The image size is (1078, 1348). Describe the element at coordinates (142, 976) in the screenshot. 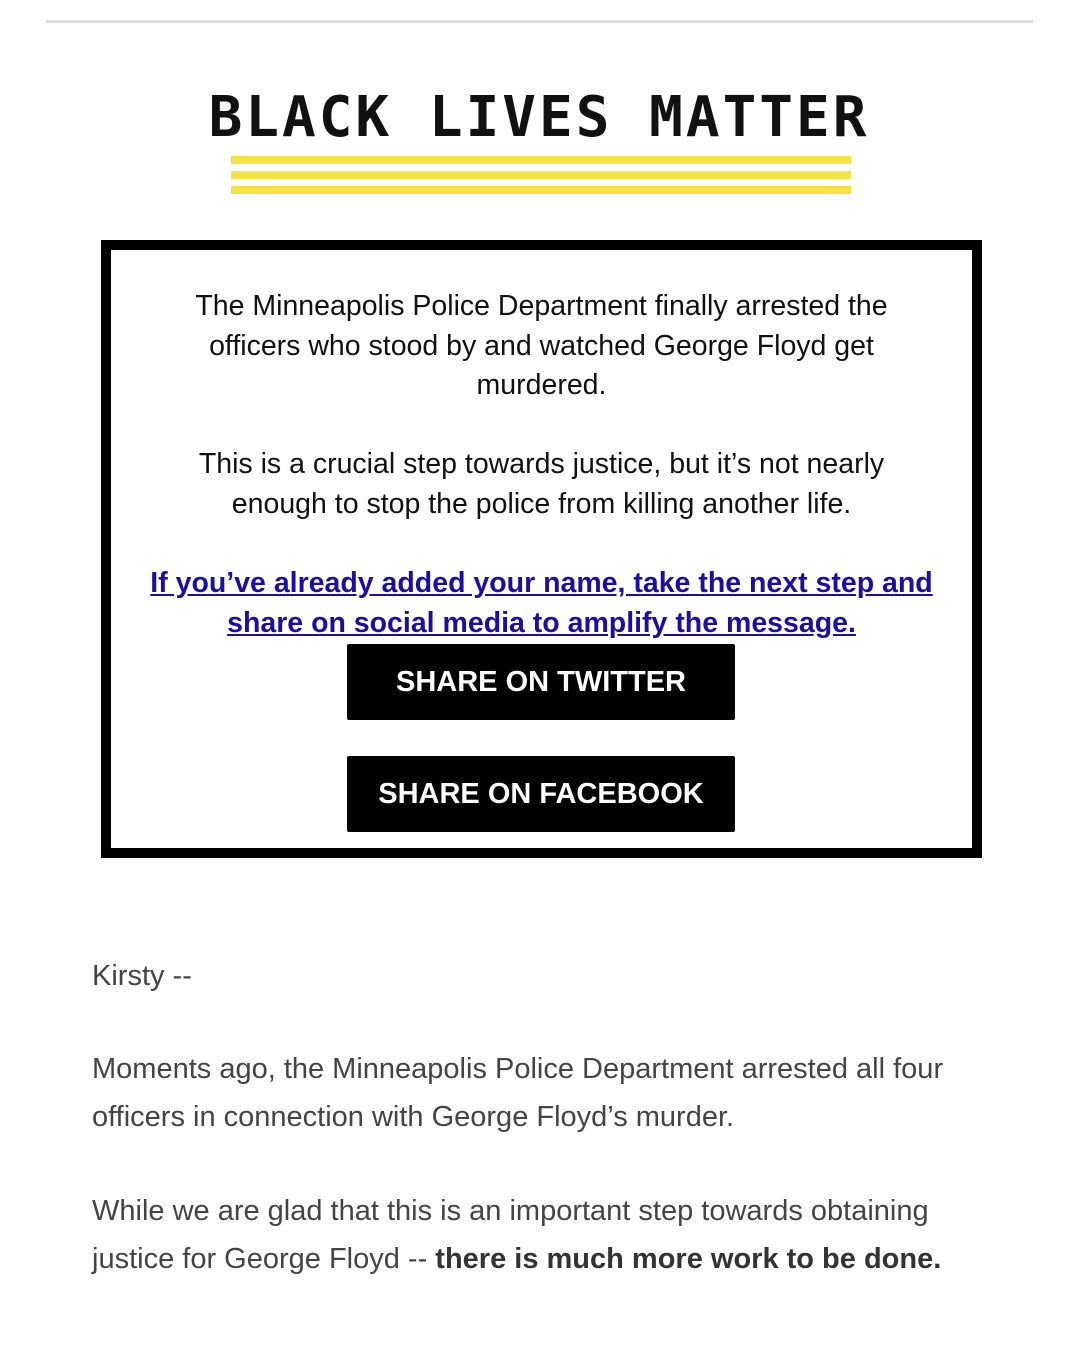

I see `greeting: Kirsty --` at that location.